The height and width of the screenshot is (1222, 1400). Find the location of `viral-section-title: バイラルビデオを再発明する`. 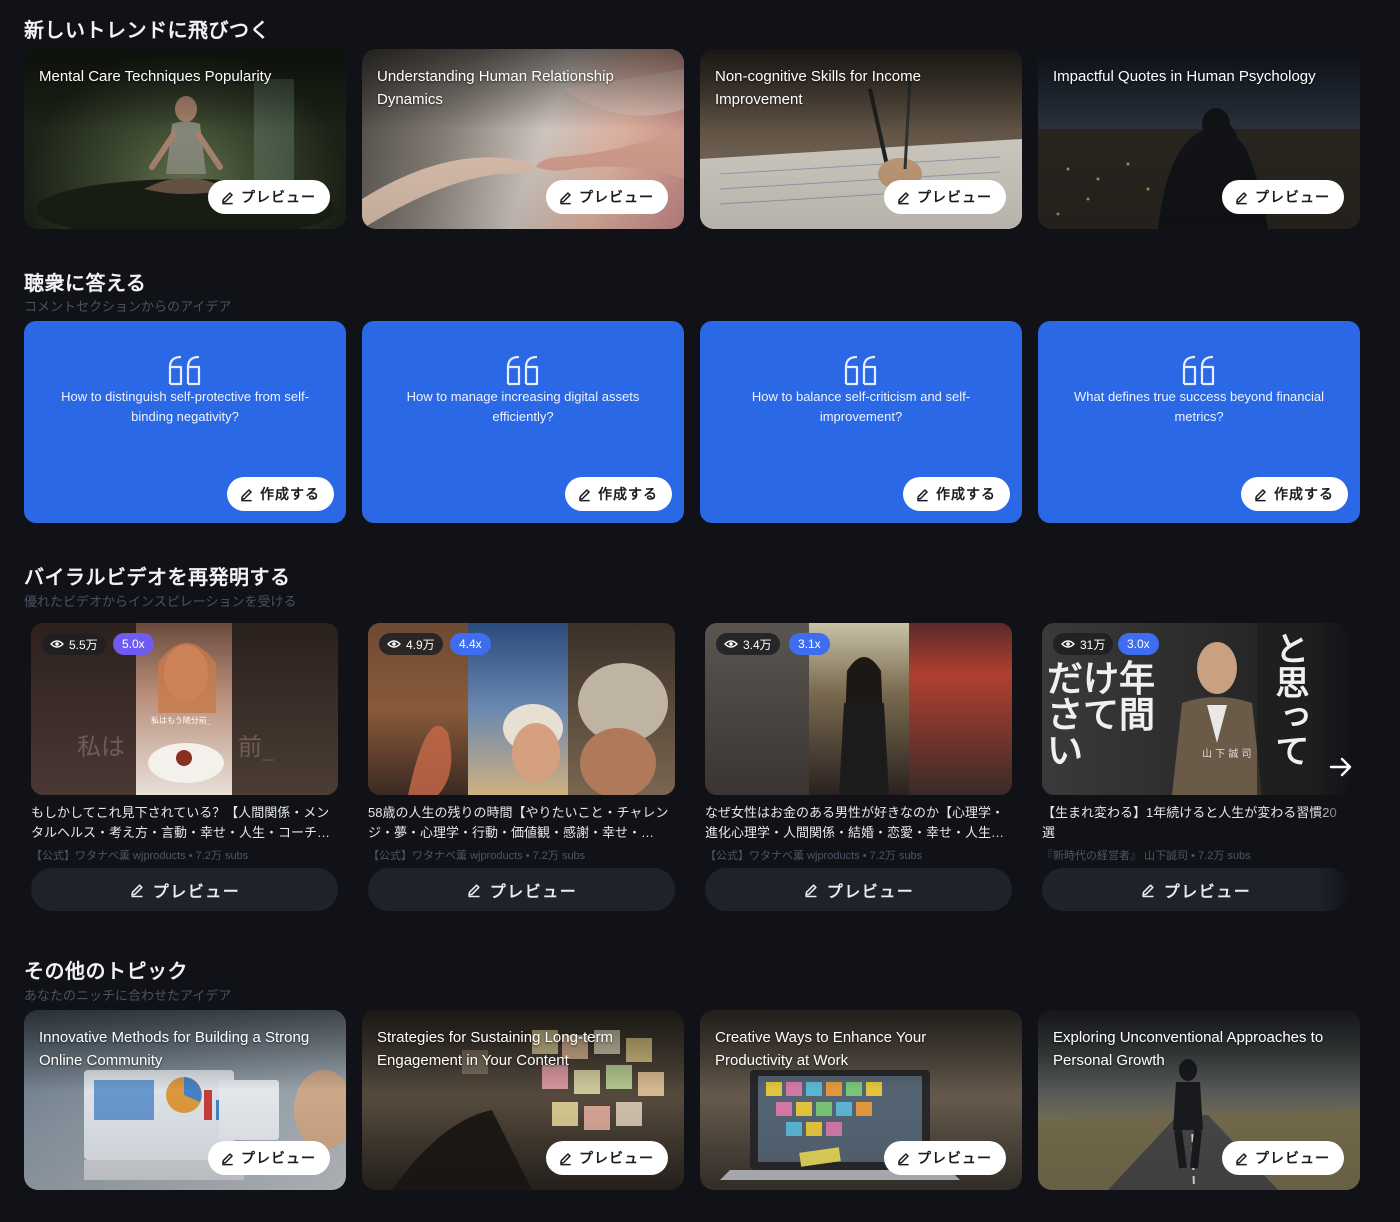

viral-section-title: バイラルビデオを再発明する is located at coordinates (157, 578).